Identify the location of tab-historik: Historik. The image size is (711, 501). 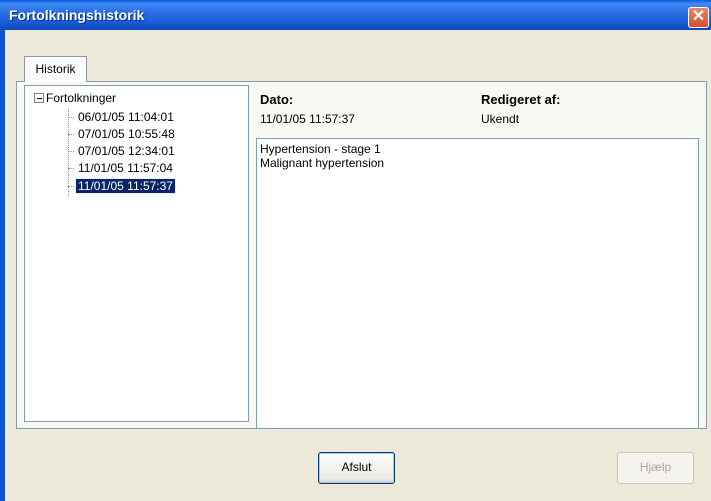
(55, 69).